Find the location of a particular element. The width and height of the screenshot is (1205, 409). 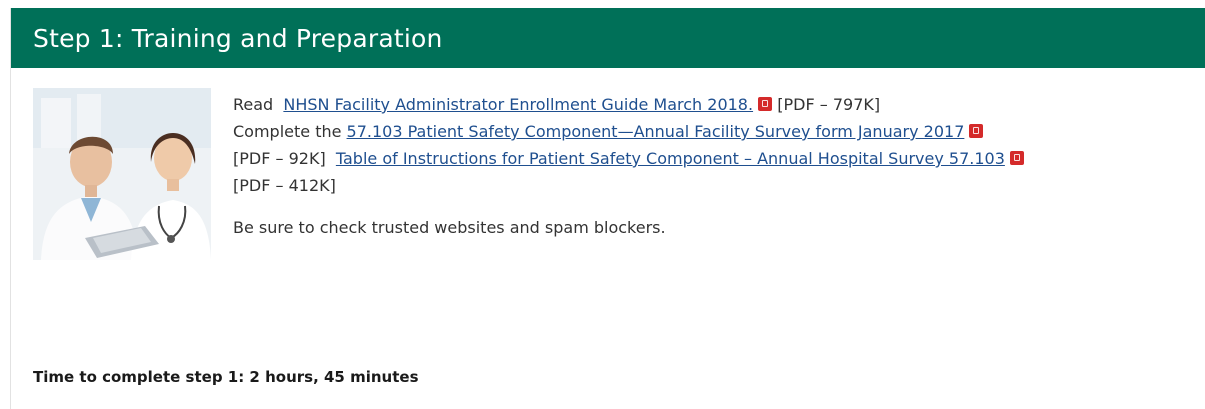

guide-file-size: [PDF – 797K] is located at coordinates (829, 104).